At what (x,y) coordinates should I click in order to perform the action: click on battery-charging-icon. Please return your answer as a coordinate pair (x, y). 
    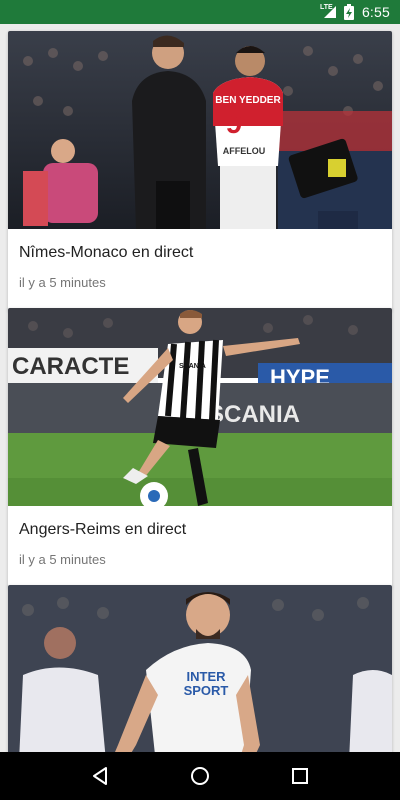
    Looking at the image, I should click on (348, 12).